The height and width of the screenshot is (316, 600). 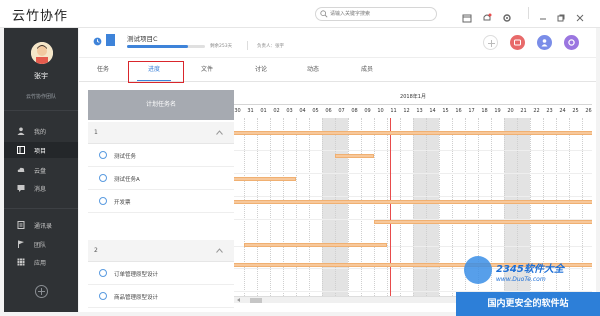 I want to click on task-group: 1, so click(x=161, y=133).